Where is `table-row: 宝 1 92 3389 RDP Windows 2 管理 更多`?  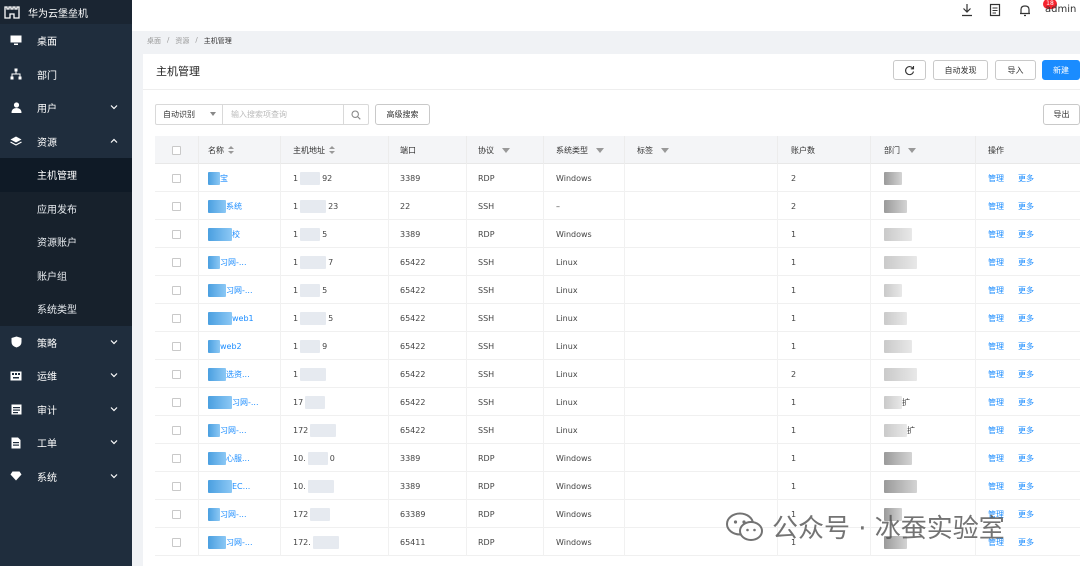
table-row: 宝 1 92 3389 RDP Windows 2 管理 更多 is located at coordinates (617, 178).